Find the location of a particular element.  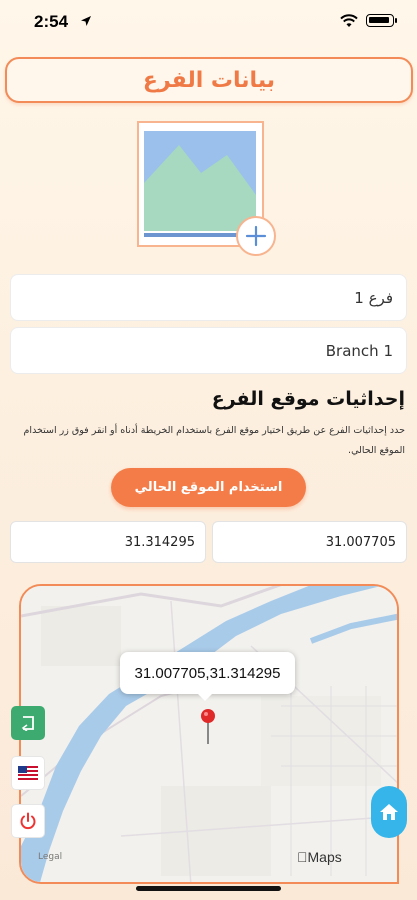

latitude-field: 31.007705 is located at coordinates (309, 542).